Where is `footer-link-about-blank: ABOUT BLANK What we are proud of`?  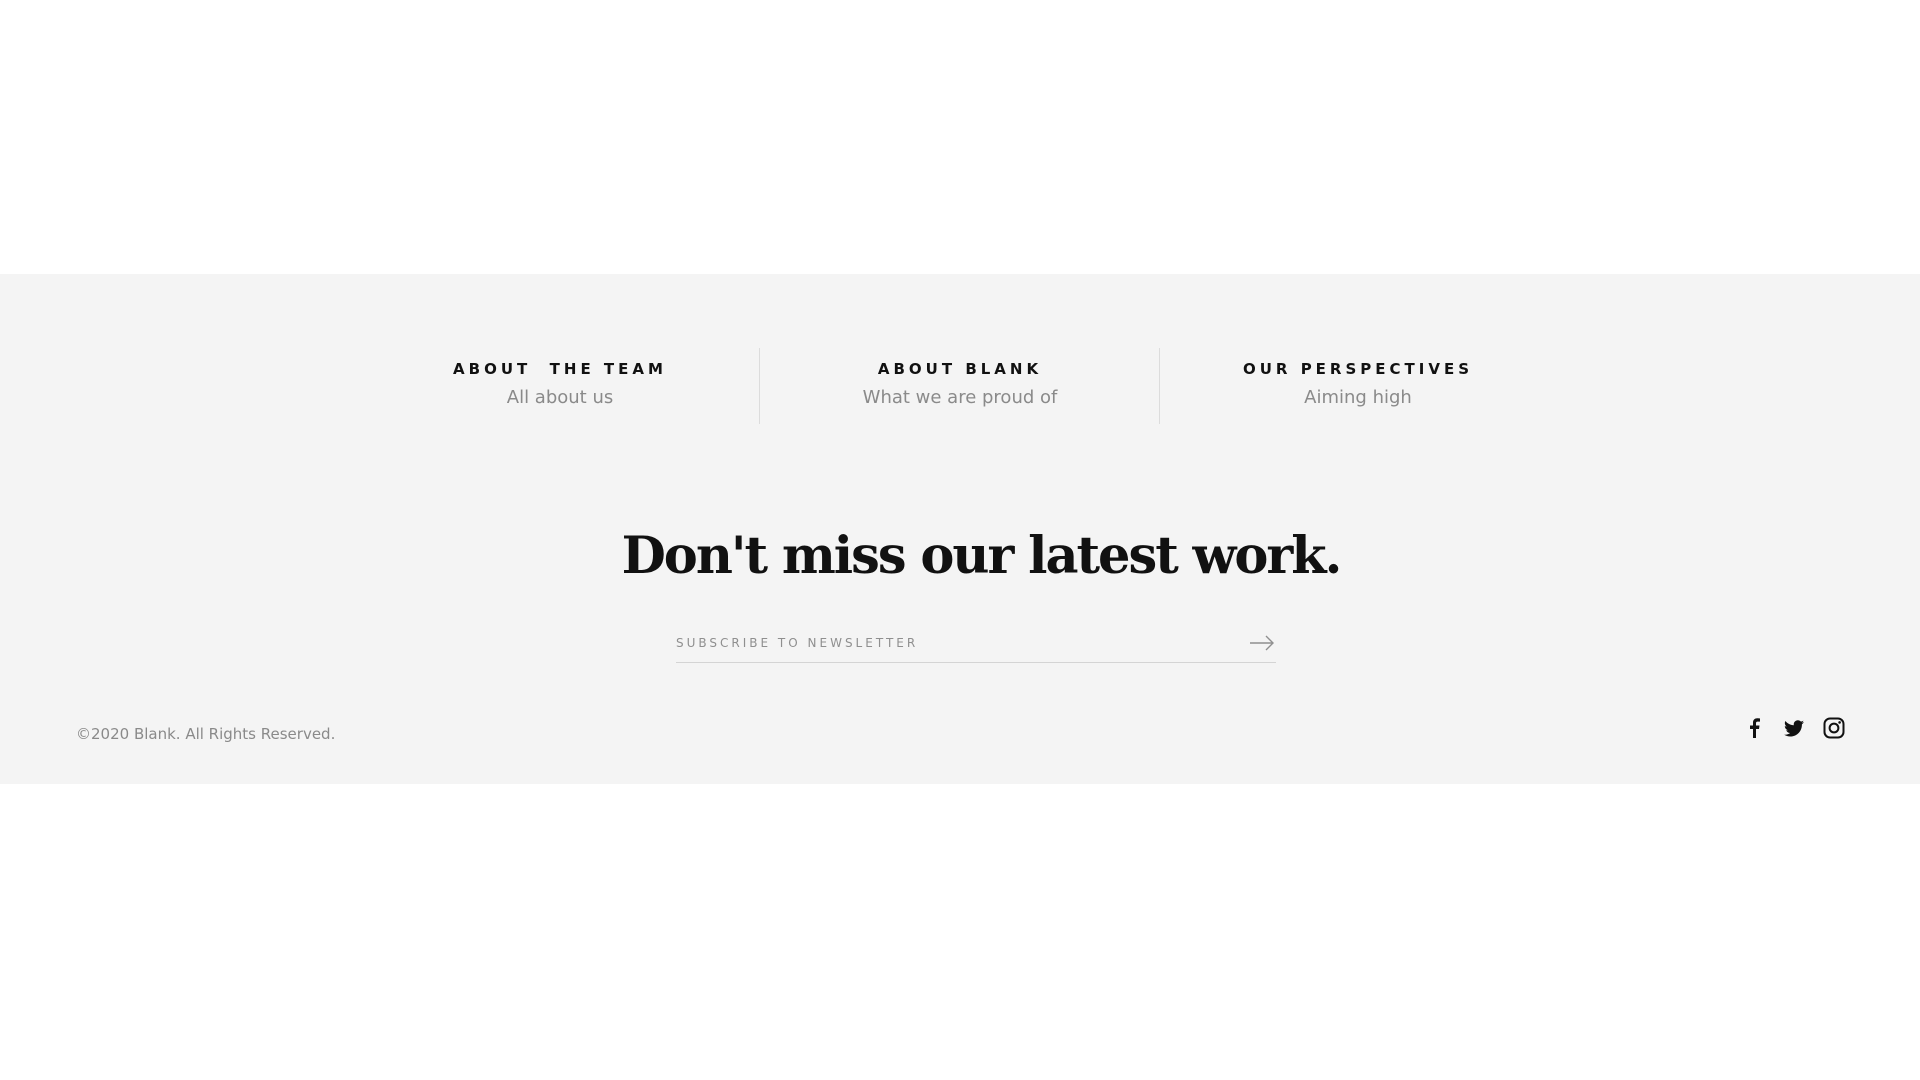 footer-link-about-blank: ABOUT BLANK What we are proud of is located at coordinates (960, 386).